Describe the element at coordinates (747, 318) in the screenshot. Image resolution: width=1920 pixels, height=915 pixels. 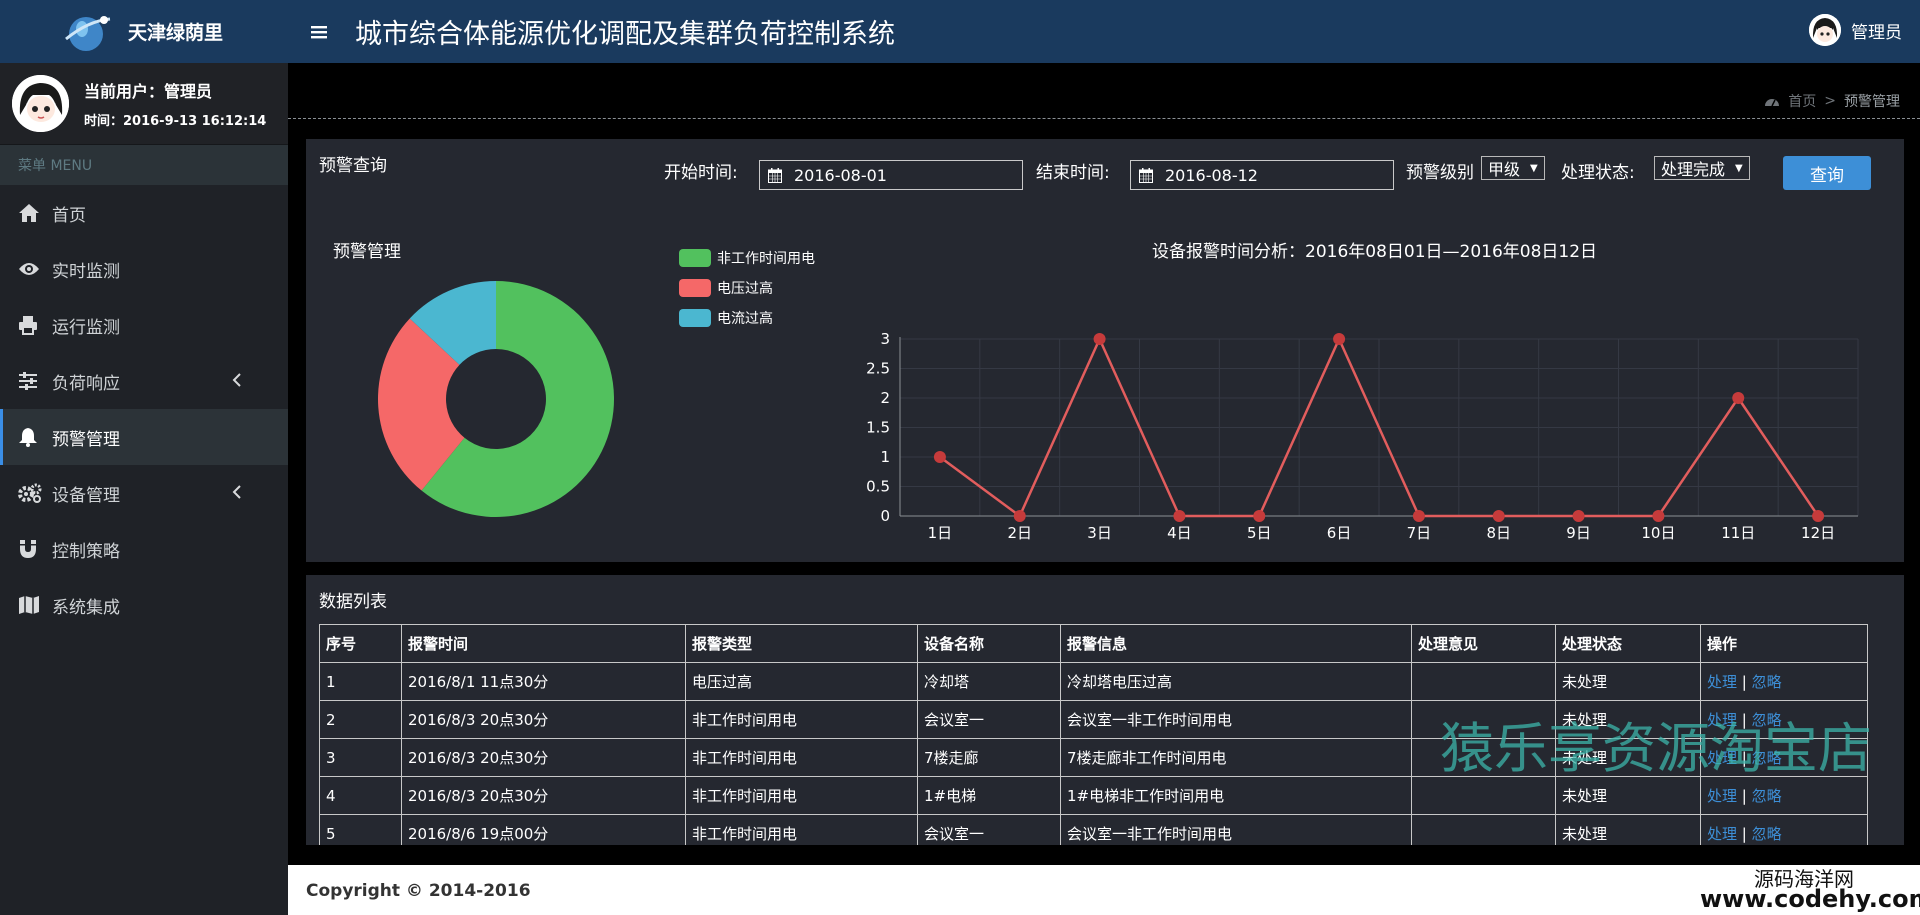
I see `legend-item: 电流过高` at that location.